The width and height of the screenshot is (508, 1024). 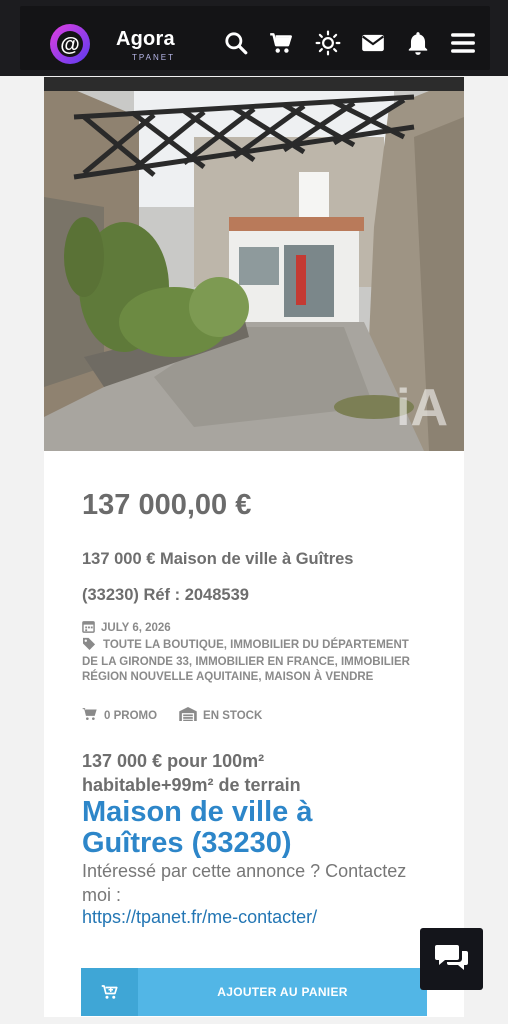 I want to click on header-container: @ Agora TPANET, so click(x=255, y=38).